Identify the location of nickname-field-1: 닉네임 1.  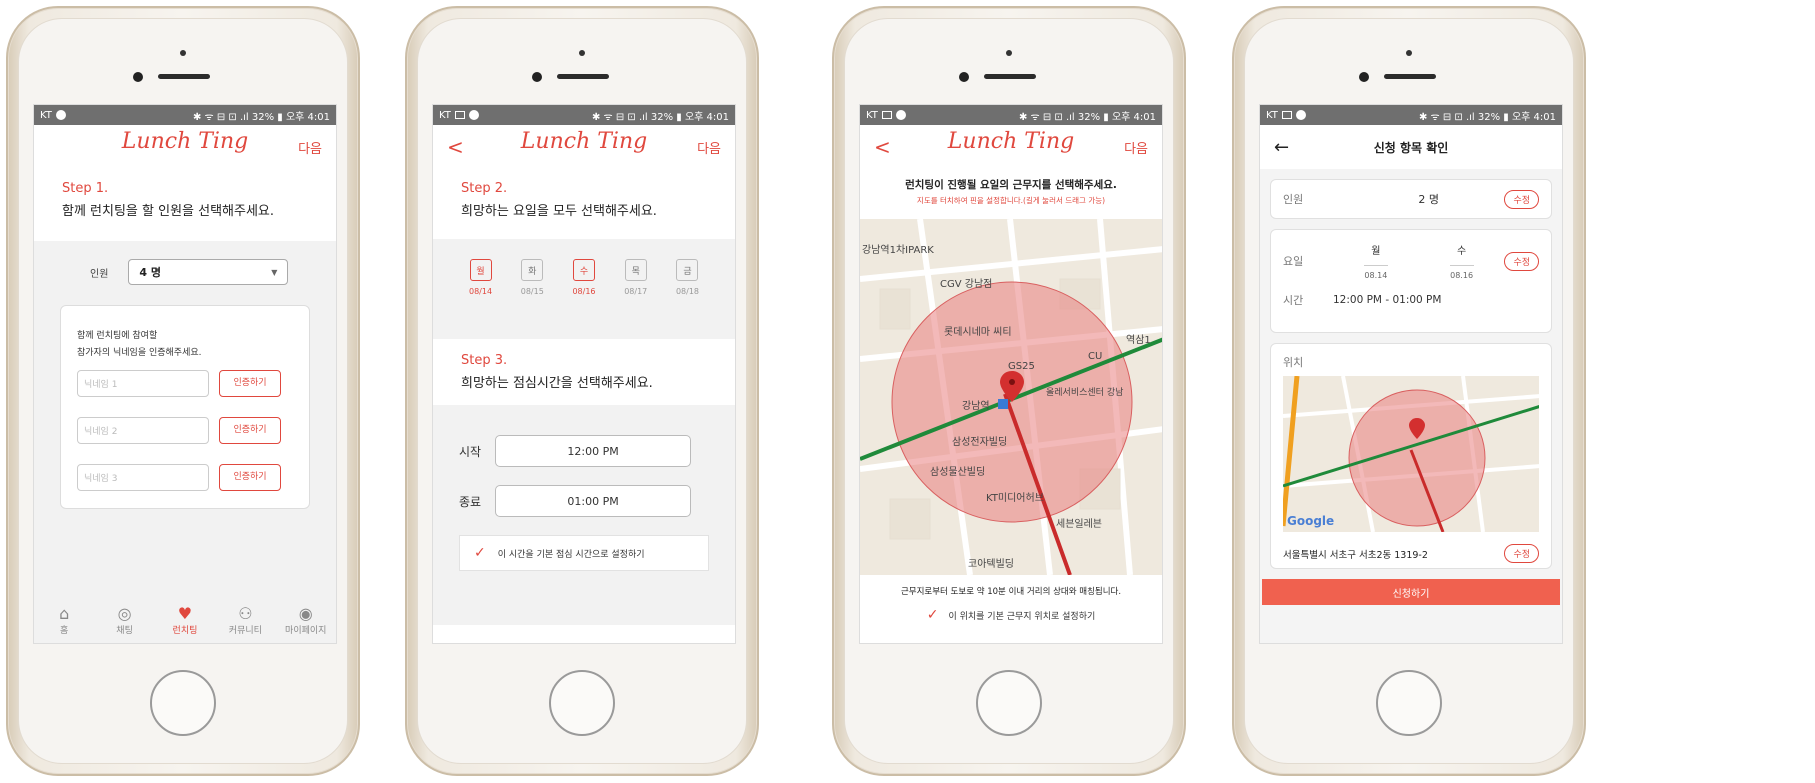
(143, 383).